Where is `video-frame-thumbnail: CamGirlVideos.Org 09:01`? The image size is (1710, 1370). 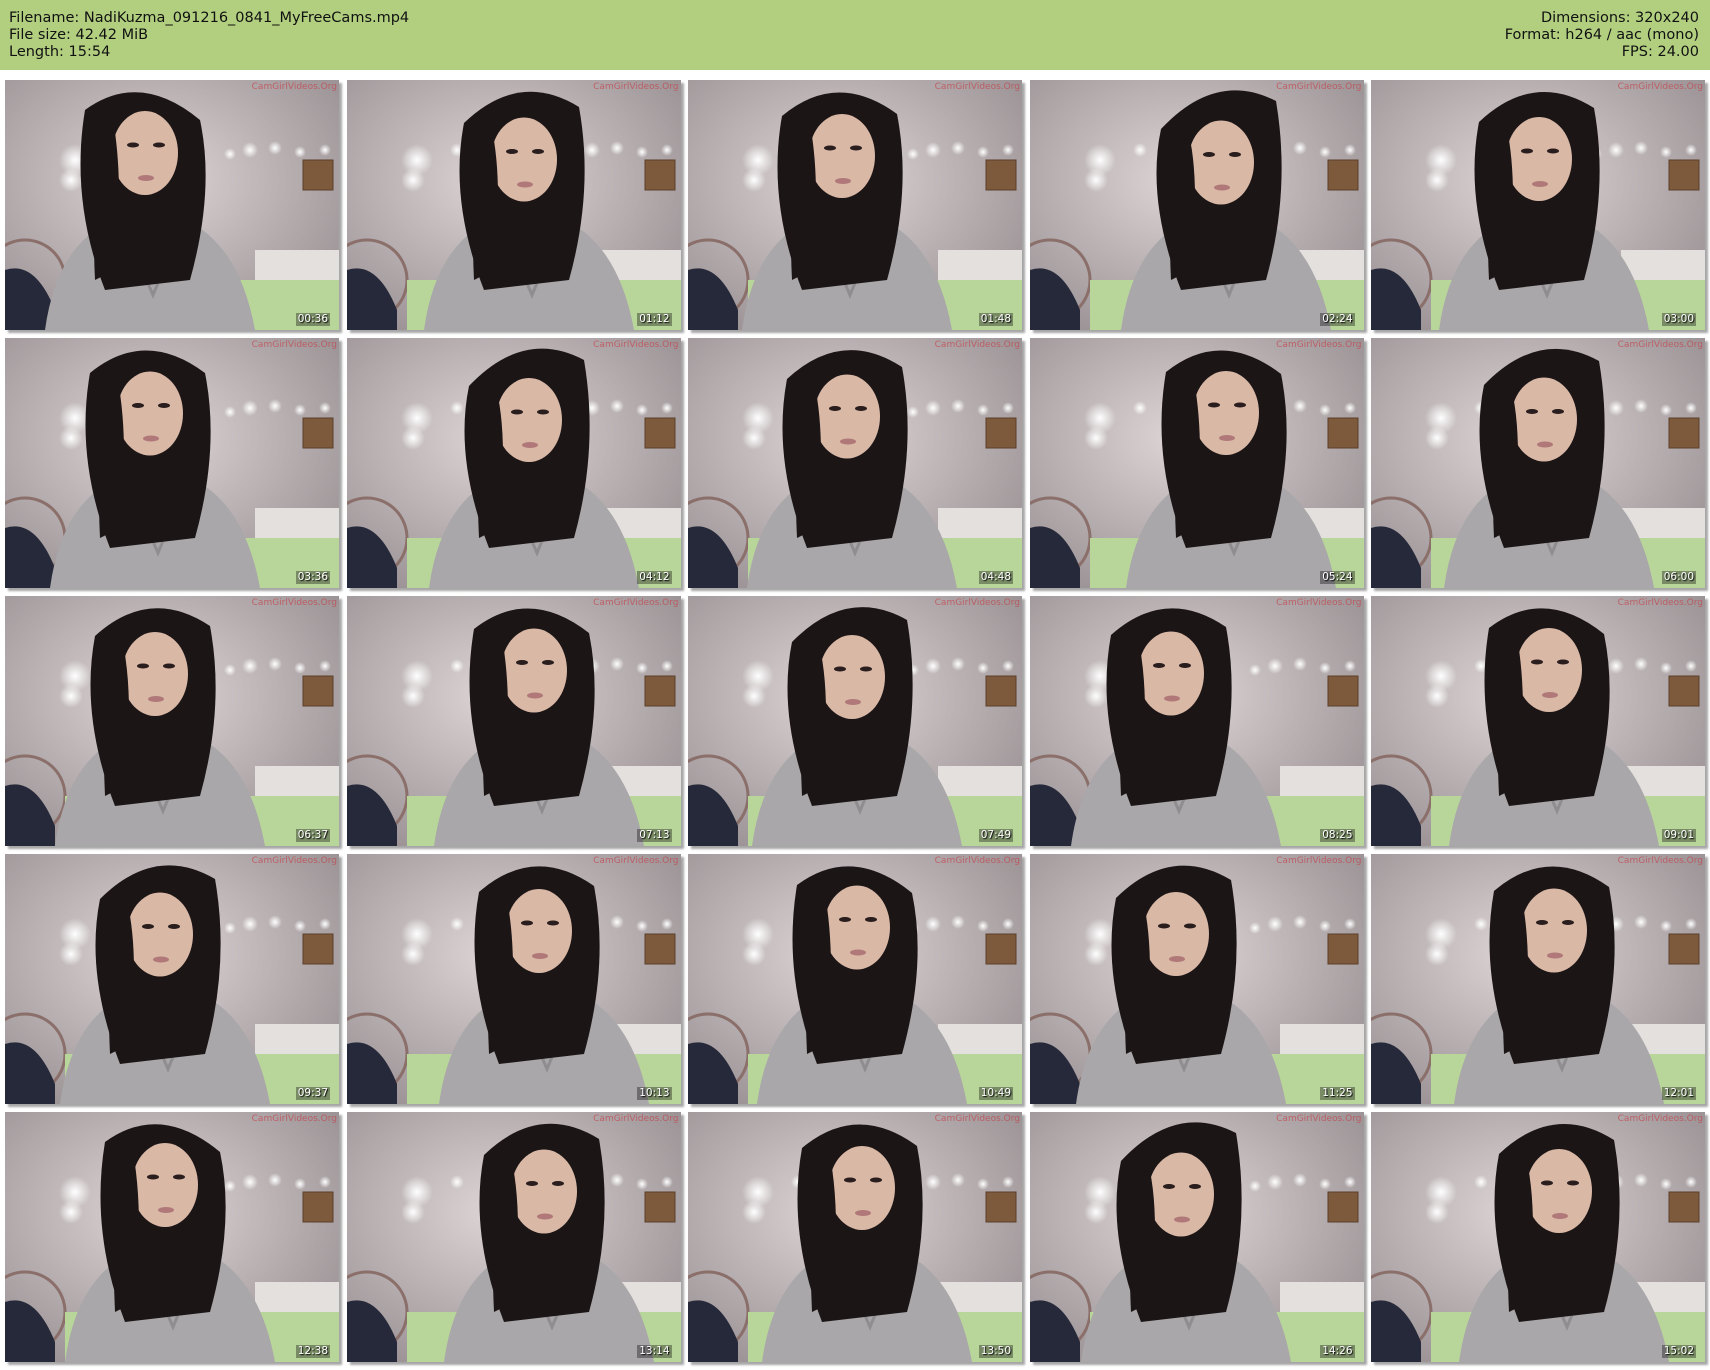 video-frame-thumbnail: CamGirlVideos.Org 09:01 is located at coordinates (1538, 721).